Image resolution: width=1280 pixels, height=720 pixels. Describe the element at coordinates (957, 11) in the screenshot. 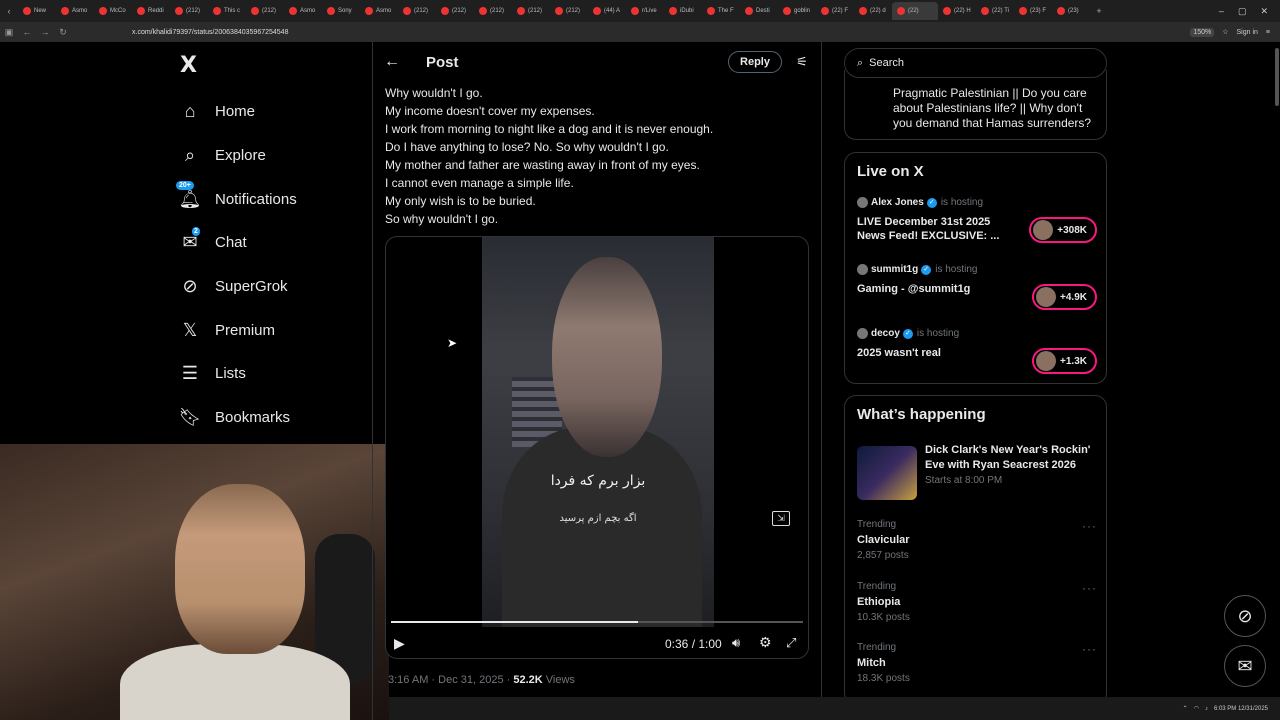

I see `browser-tab: (22) H` at that location.